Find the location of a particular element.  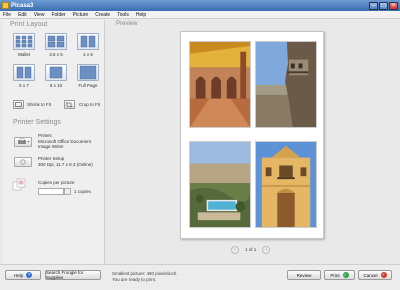

menu-help: Help is located at coordinates (141, 15).